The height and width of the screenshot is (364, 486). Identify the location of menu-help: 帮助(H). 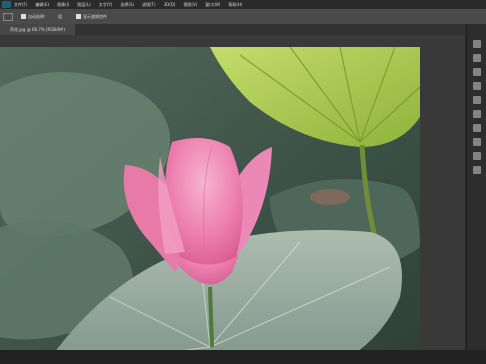
(235, 4).